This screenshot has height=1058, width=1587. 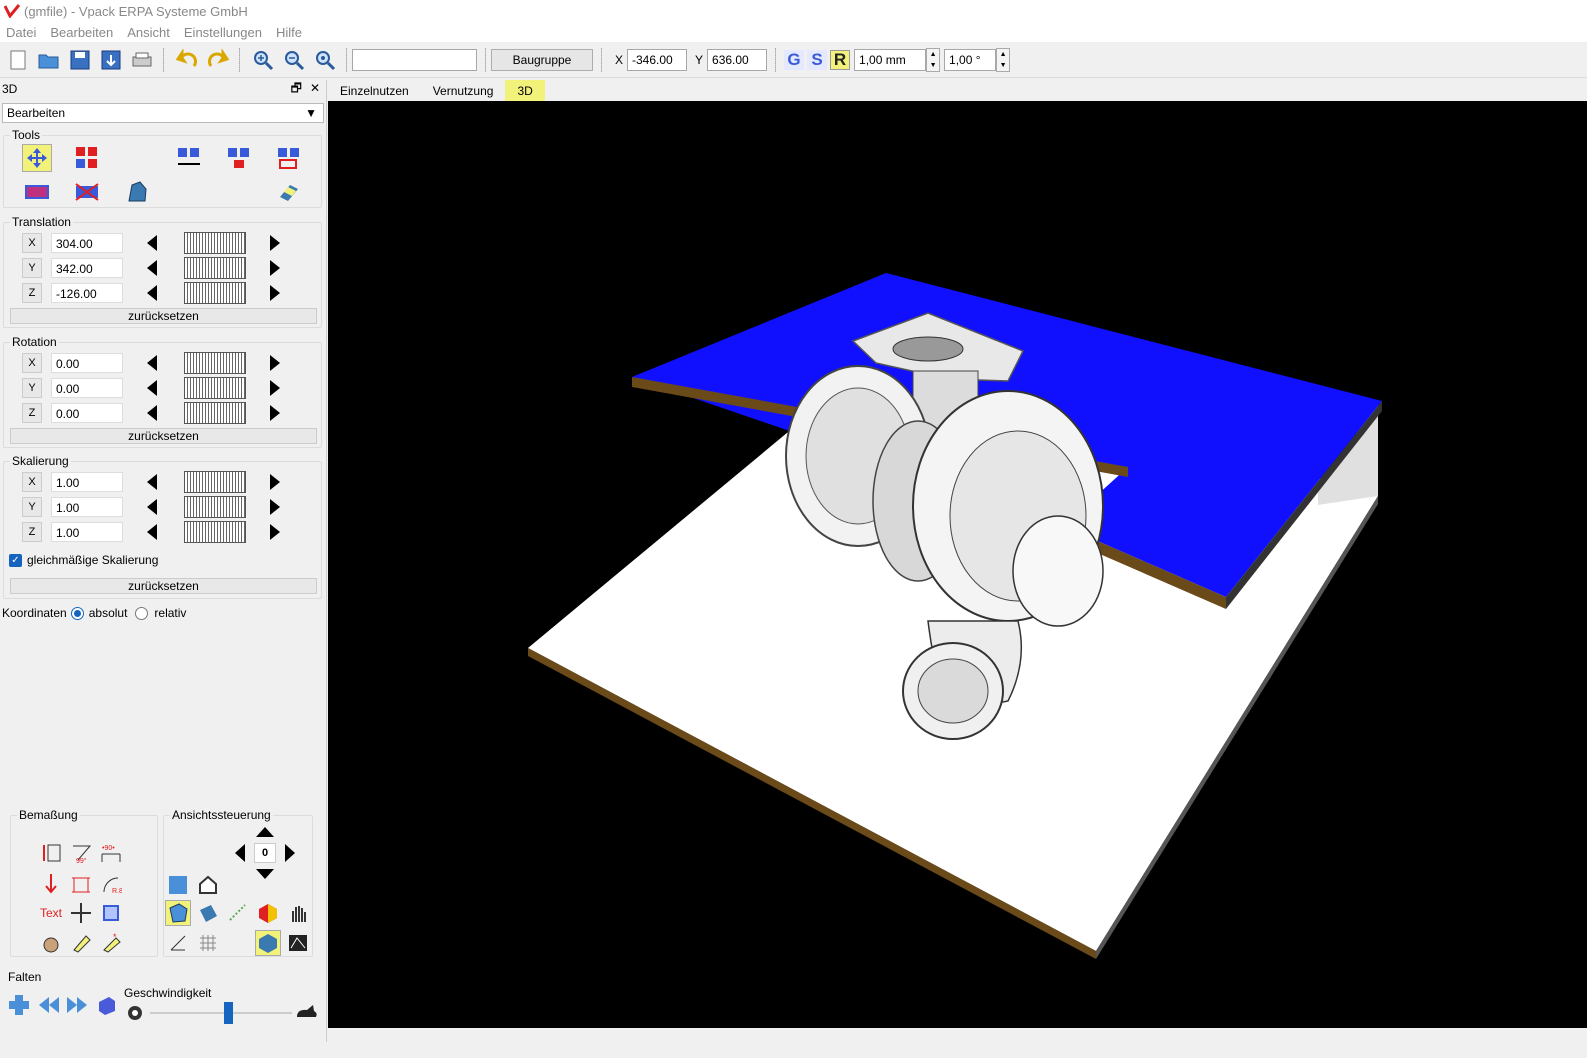 What do you see at coordinates (276, 532) in the screenshot?
I see `scaling-z-increase-icon` at bounding box center [276, 532].